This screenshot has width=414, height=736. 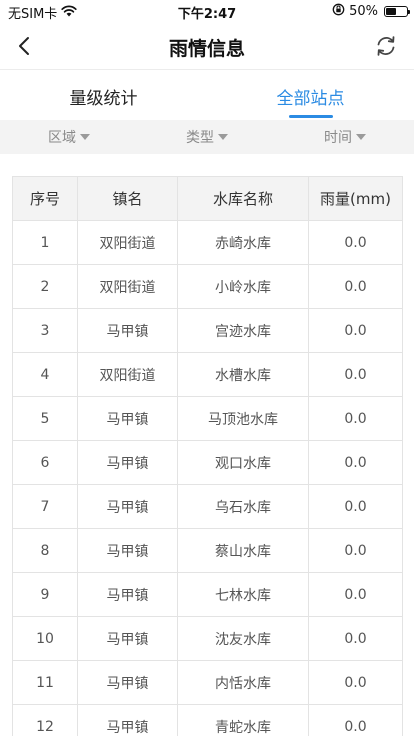 I want to click on cell-index: 8, so click(x=45, y=550).